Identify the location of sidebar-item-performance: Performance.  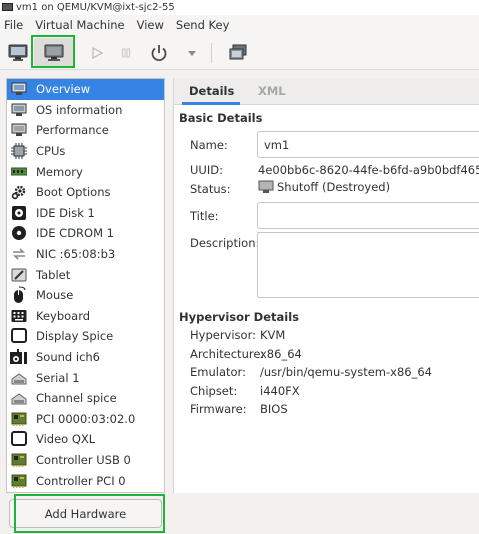
(85, 130).